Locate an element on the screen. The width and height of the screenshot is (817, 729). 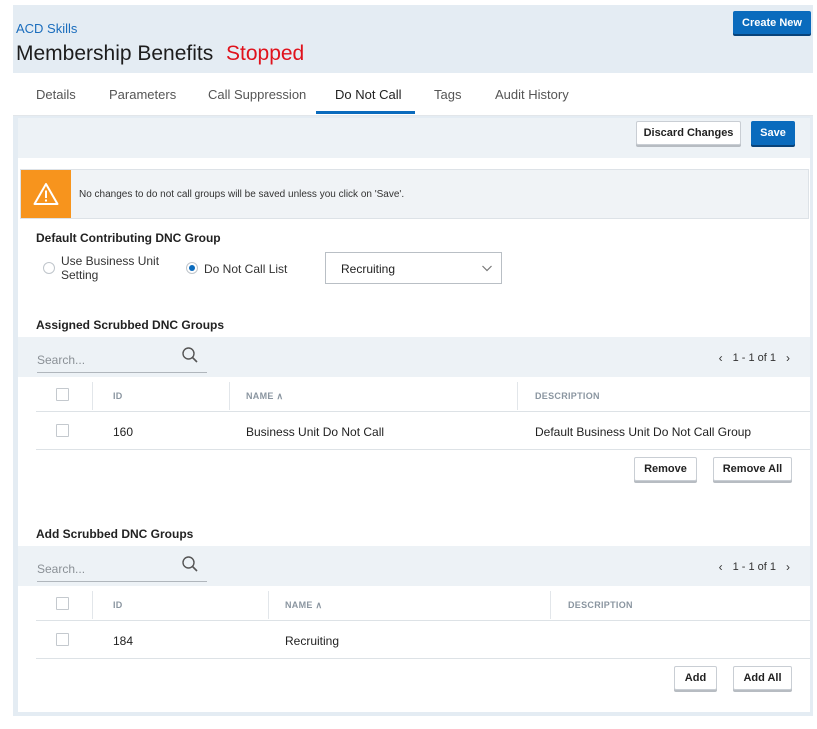
row-id: 160 is located at coordinates (123, 432).